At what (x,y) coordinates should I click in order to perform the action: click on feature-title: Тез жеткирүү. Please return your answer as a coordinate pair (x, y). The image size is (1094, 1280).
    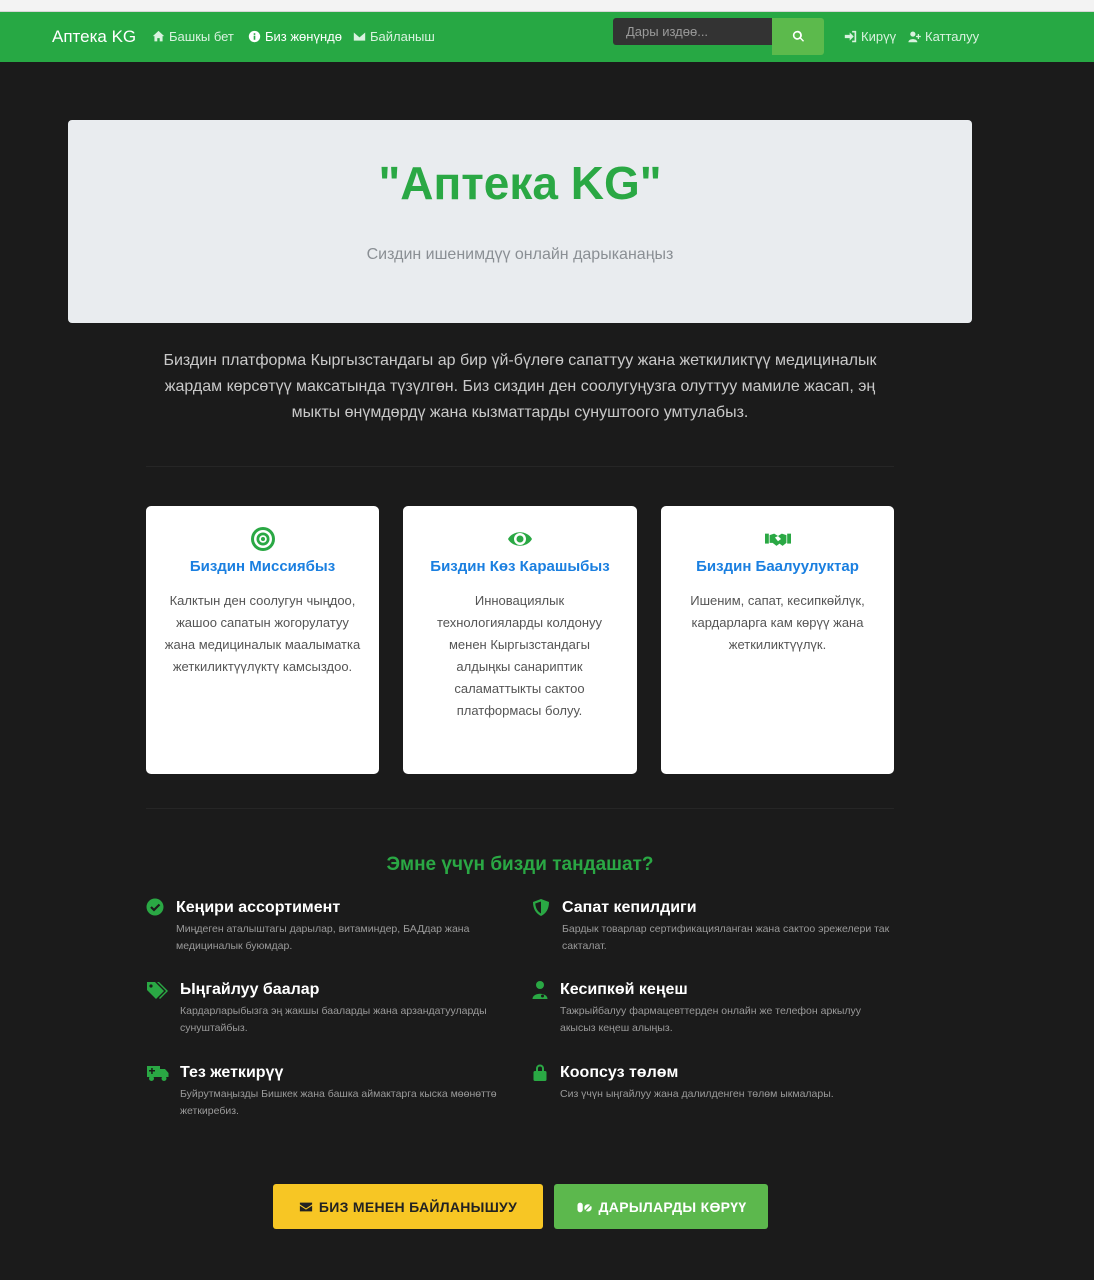
    Looking at the image, I should click on (232, 1072).